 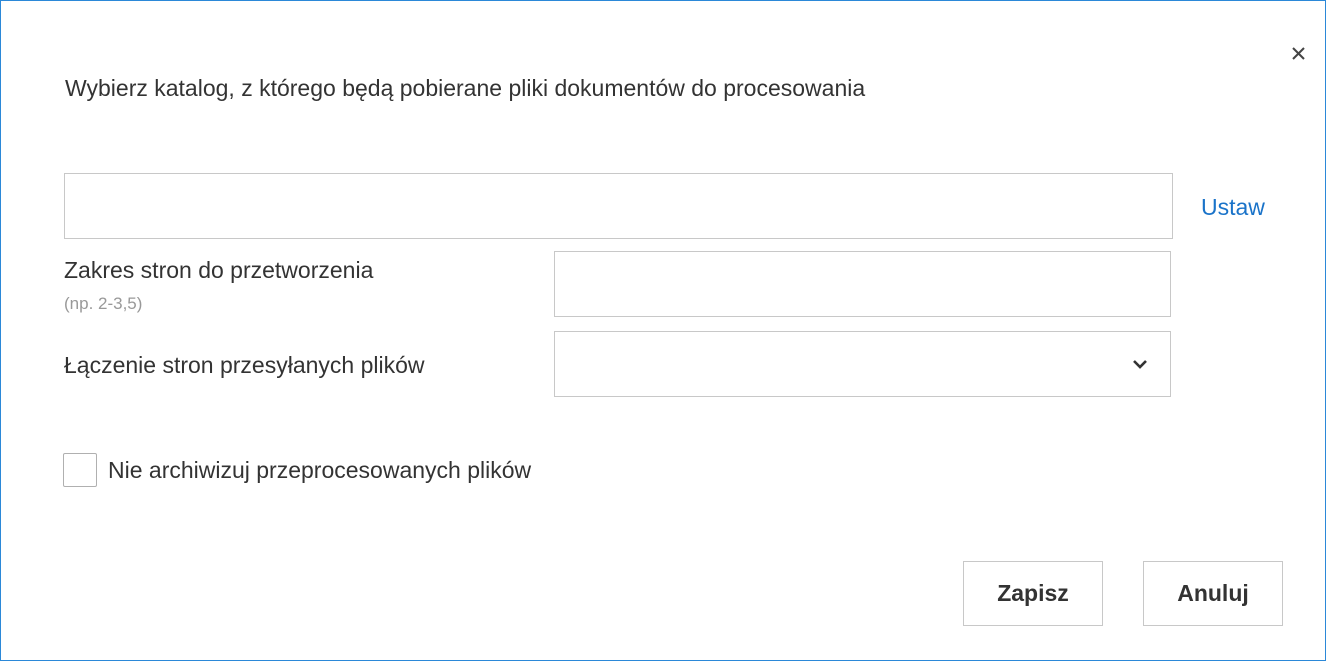 I want to click on set-folder-link: Ustaw, so click(x=1233, y=207).